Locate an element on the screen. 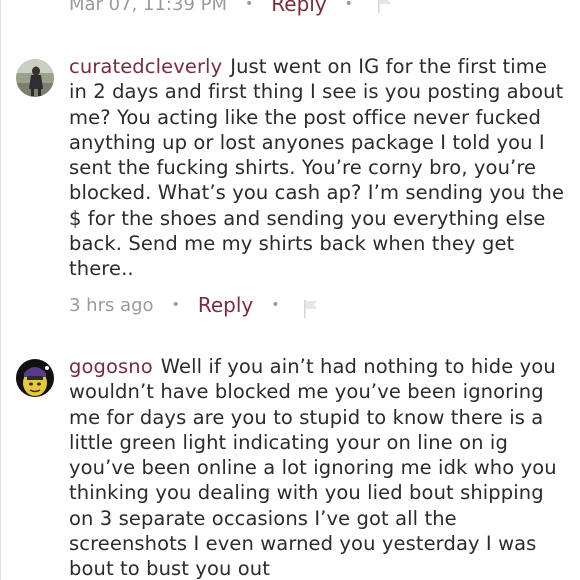  username-link: curatedcleverly is located at coordinates (145, 66).